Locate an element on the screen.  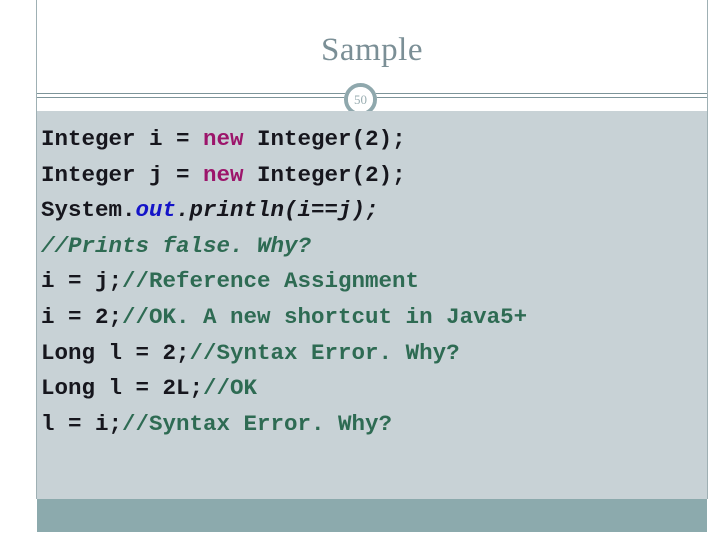
code-line: i = 2;//OK. A new shortcut in Java5+ is located at coordinates (372, 318).